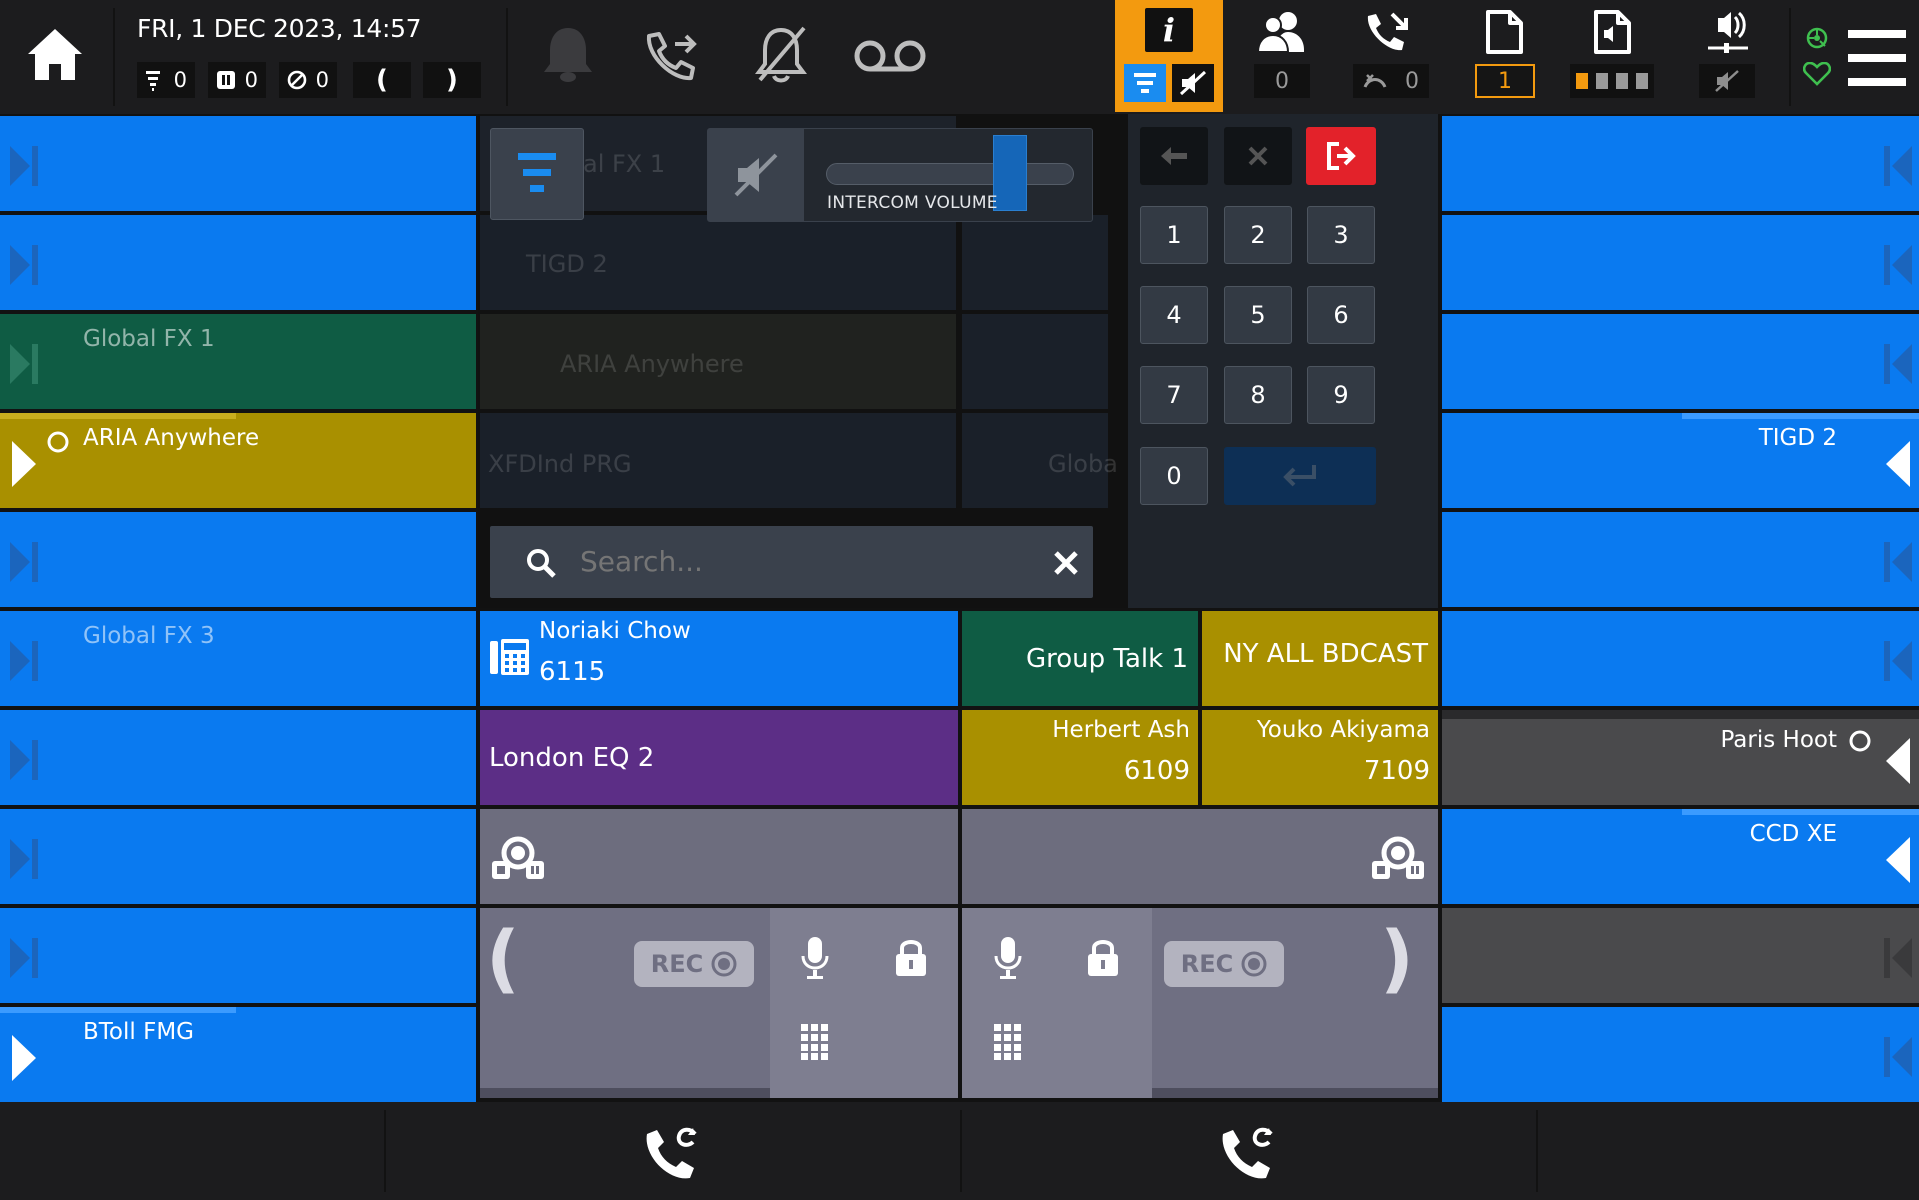 The image size is (1919, 1200). What do you see at coordinates (672, 56) in the screenshot?
I see `call-forward-icon` at bounding box center [672, 56].